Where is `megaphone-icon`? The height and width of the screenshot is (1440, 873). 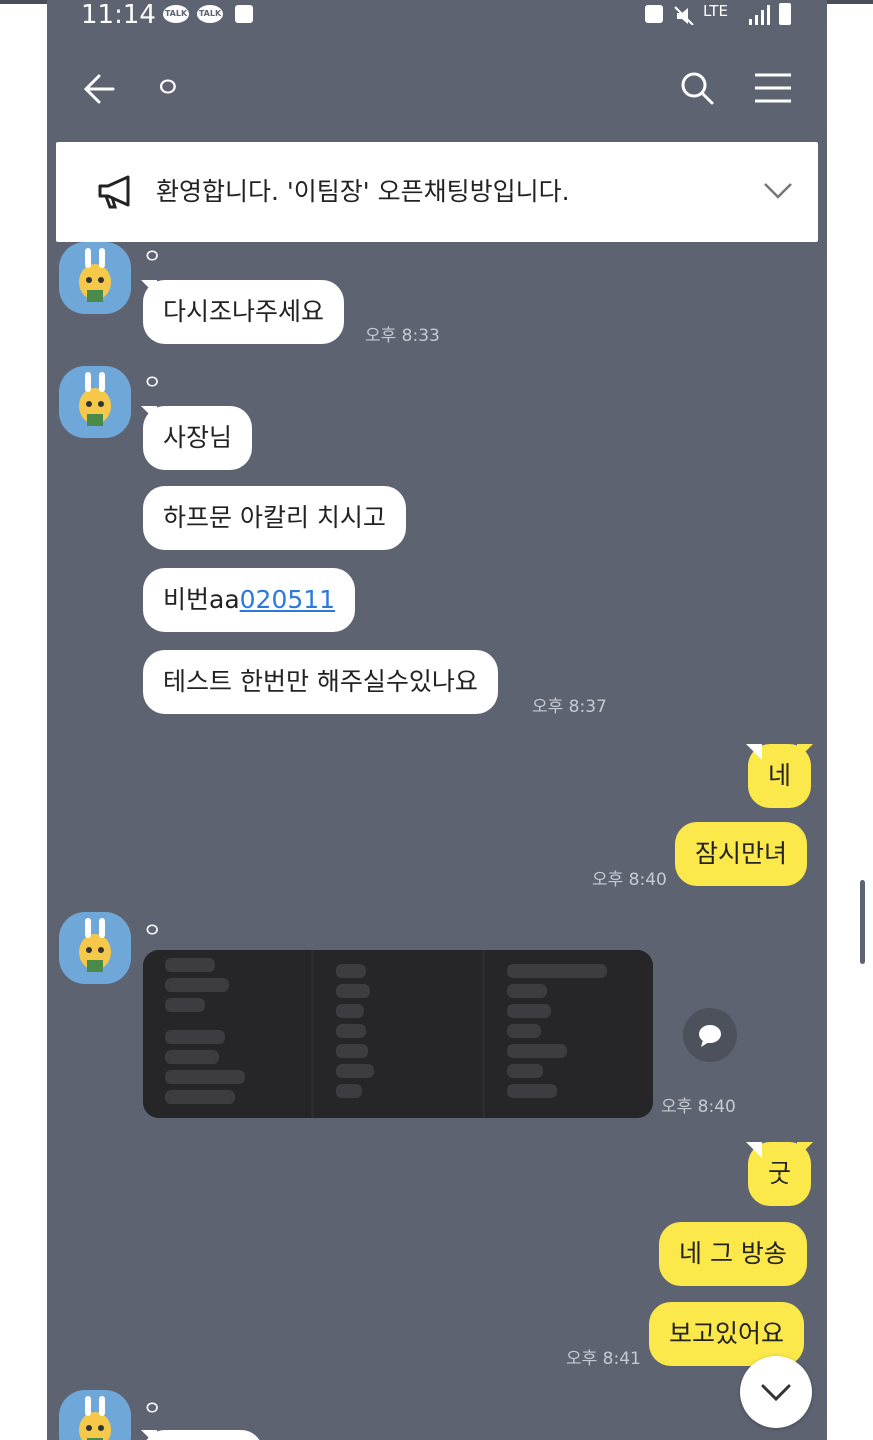
megaphone-icon is located at coordinates (114, 192).